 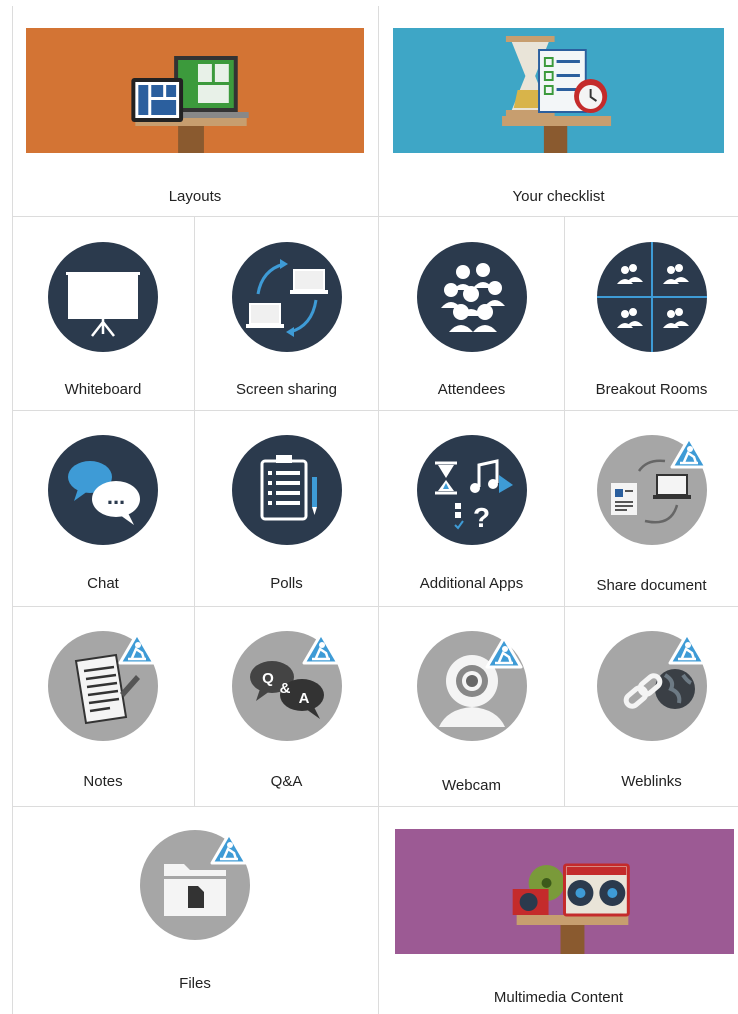 What do you see at coordinates (471, 706) in the screenshot?
I see `tile-webcam: Webcam` at bounding box center [471, 706].